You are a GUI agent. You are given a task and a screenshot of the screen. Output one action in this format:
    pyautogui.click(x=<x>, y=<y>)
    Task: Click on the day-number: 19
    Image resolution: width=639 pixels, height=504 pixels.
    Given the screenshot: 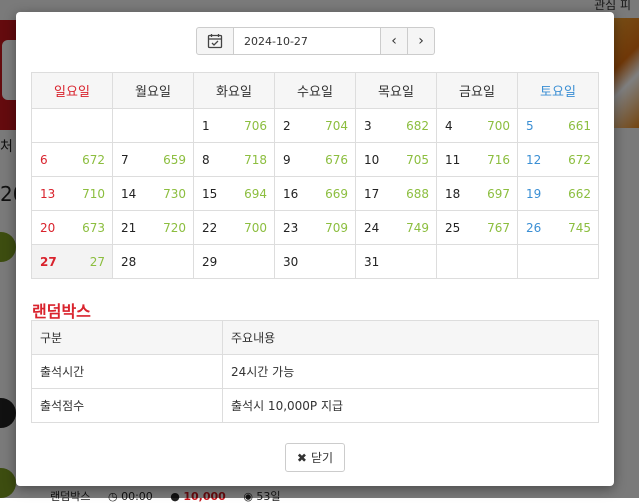 What is the action you would take?
    pyautogui.click(x=534, y=193)
    